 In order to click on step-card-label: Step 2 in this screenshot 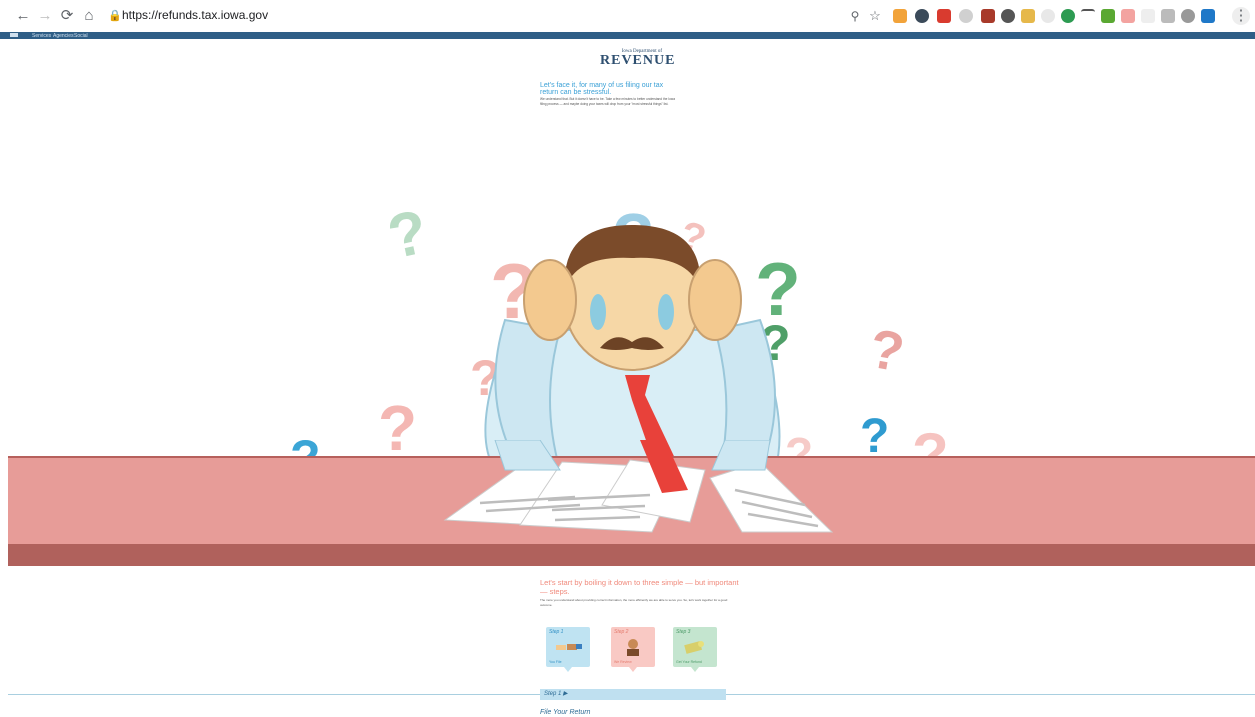, I will do `click(621, 632)`.